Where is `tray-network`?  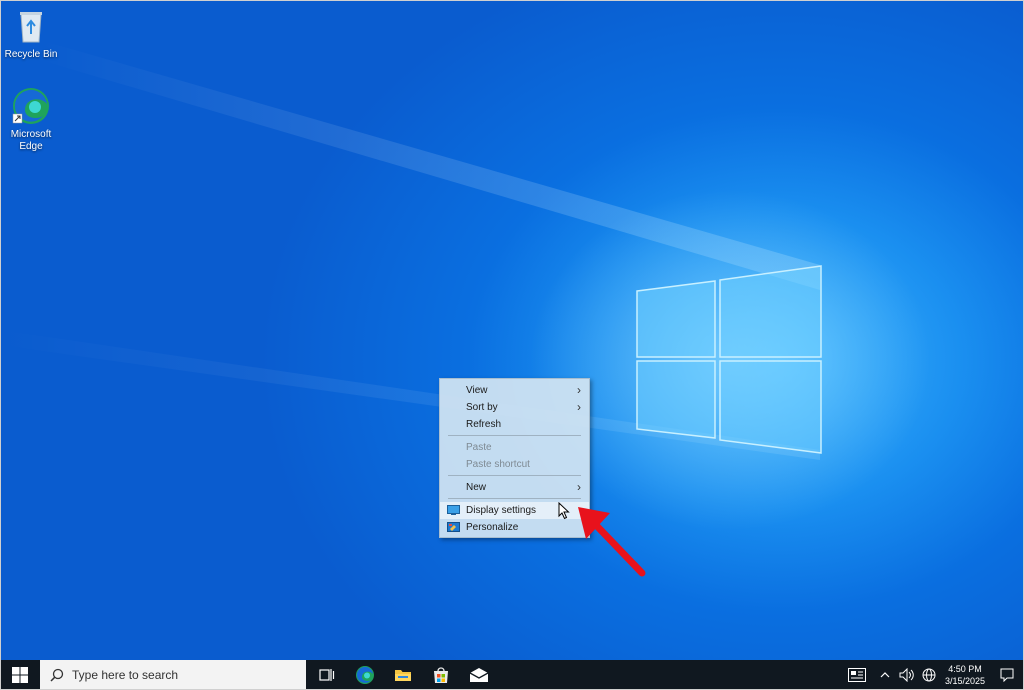 tray-network is located at coordinates (929, 675).